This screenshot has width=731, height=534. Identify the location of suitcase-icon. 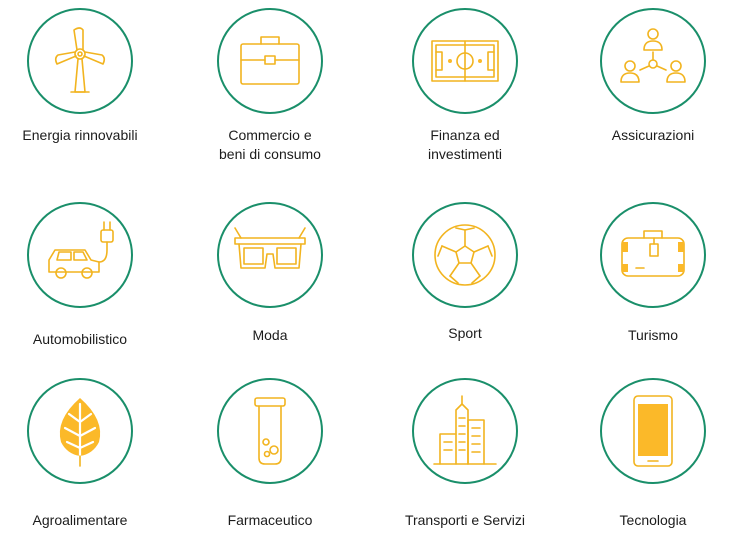
(653, 253).